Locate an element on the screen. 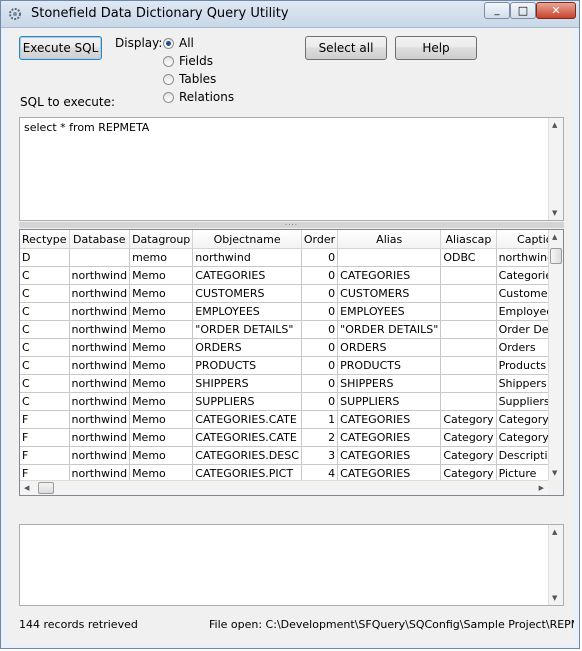  grid-vertical-scrollbar: ▲ ▼ is located at coordinates (555, 355).